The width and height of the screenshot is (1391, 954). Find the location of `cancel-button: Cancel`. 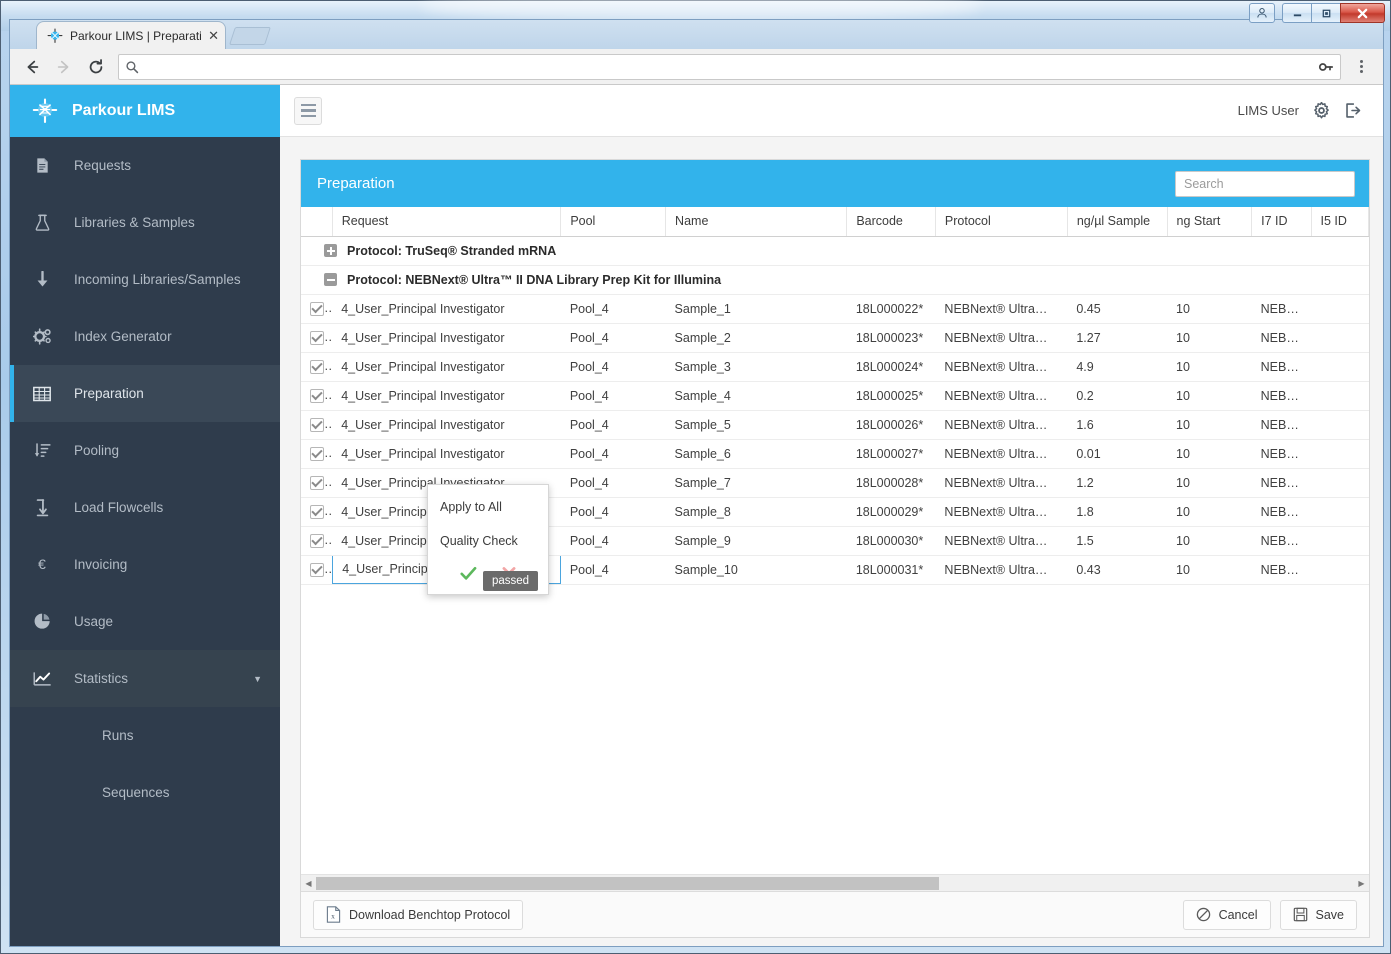

cancel-button: Cancel is located at coordinates (1226, 914).